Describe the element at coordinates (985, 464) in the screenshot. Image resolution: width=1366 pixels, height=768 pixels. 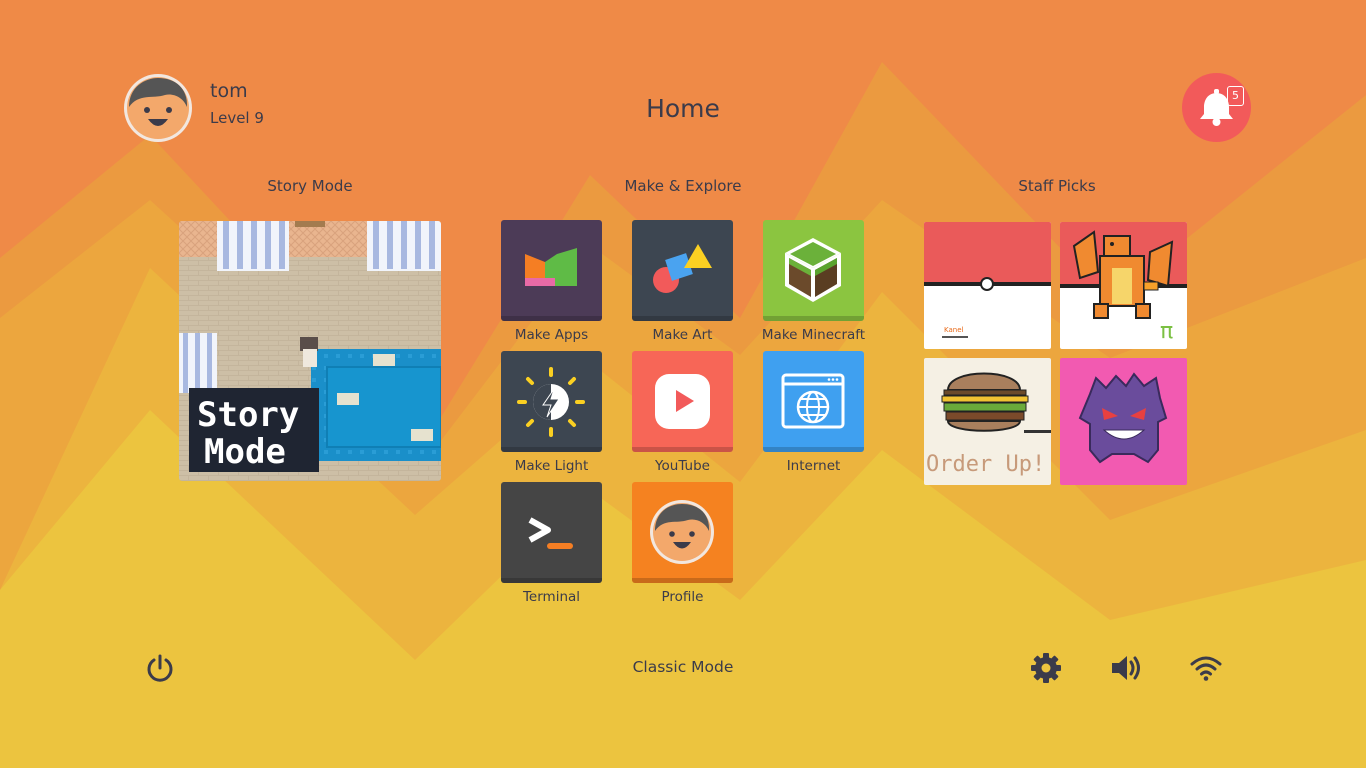
I see `order-up-text: Order Up!` at that location.